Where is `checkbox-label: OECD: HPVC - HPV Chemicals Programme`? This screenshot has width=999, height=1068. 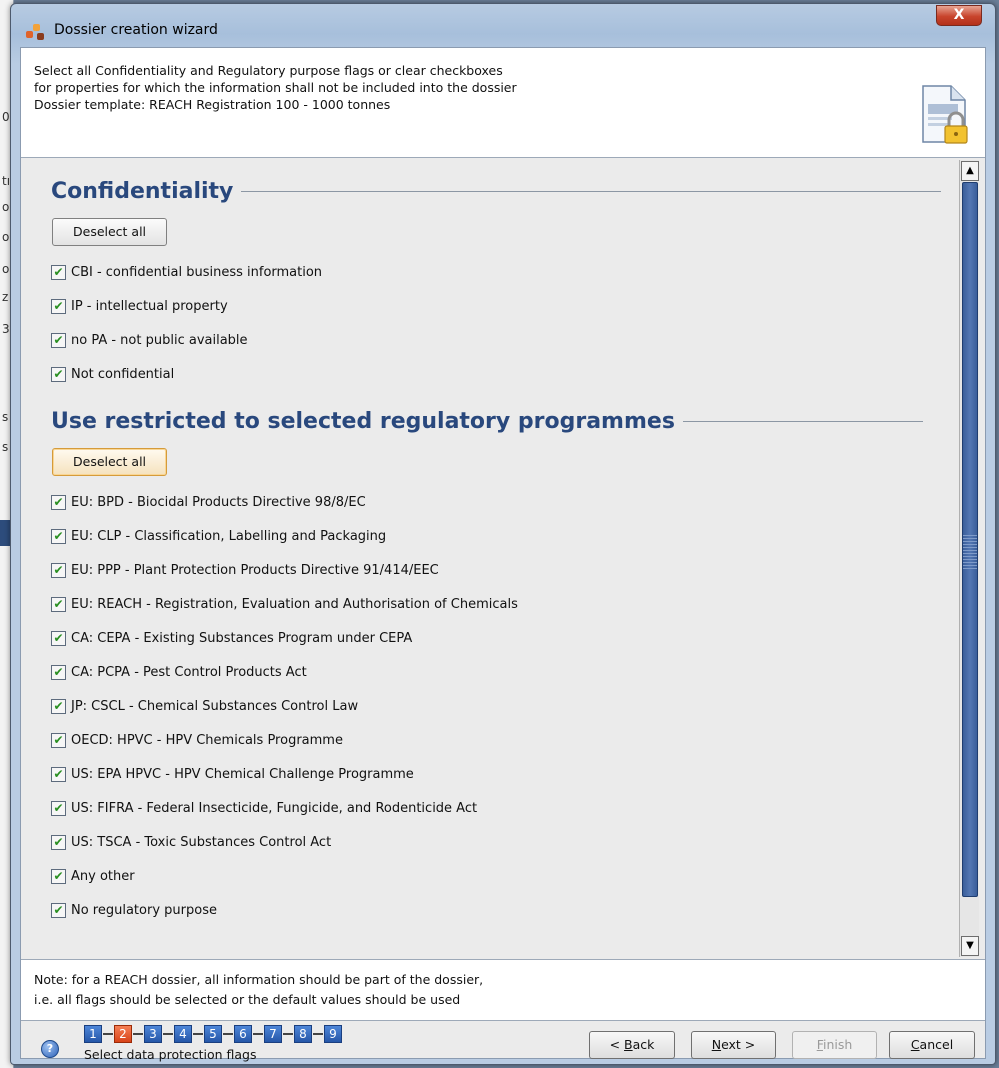
checkbox-label: OECD: HPVC - HPV Chemicals Programme is located at coordinates (207, 740).